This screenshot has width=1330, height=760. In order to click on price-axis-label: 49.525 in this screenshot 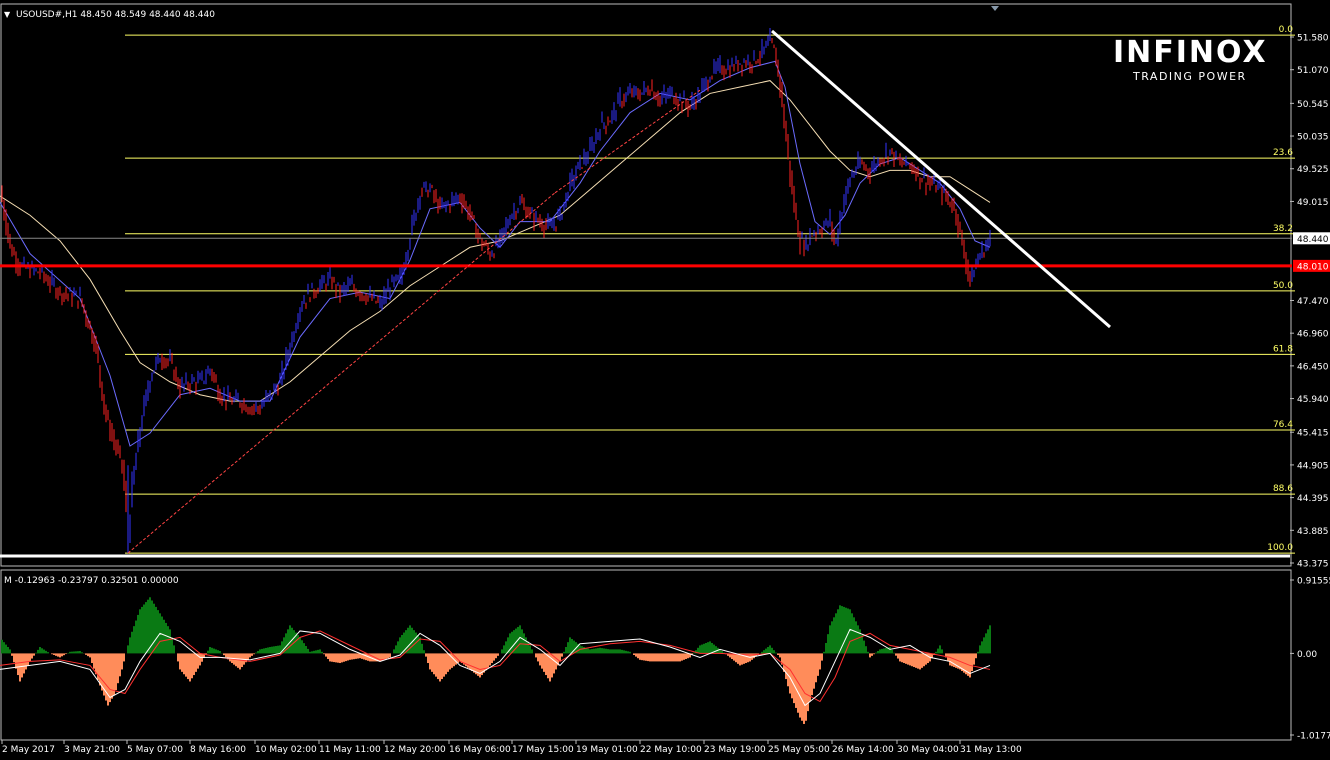, I will do `click(1313, 170)`.